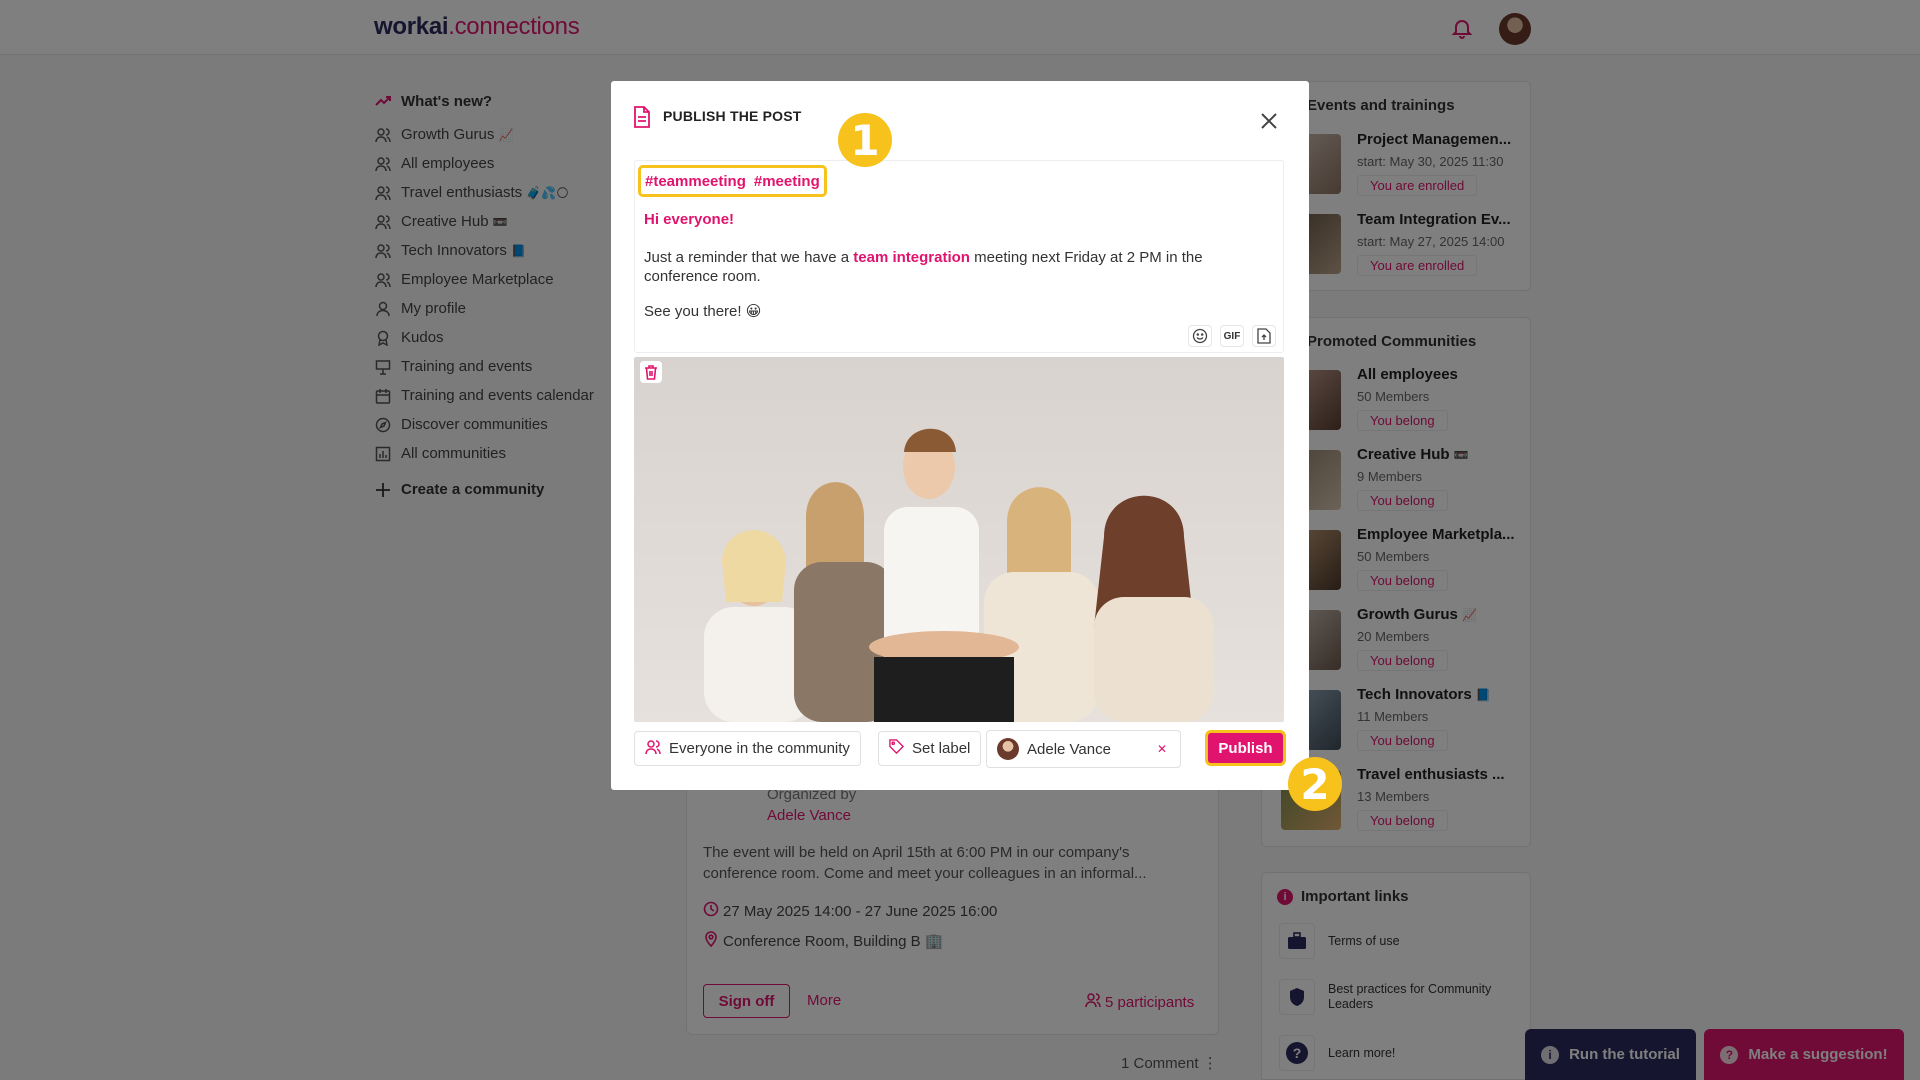 Image resolution: width=1920 pixels, height=1080 pixels. I want to click on post-closing: See you there! 😀, so click(703, 311).